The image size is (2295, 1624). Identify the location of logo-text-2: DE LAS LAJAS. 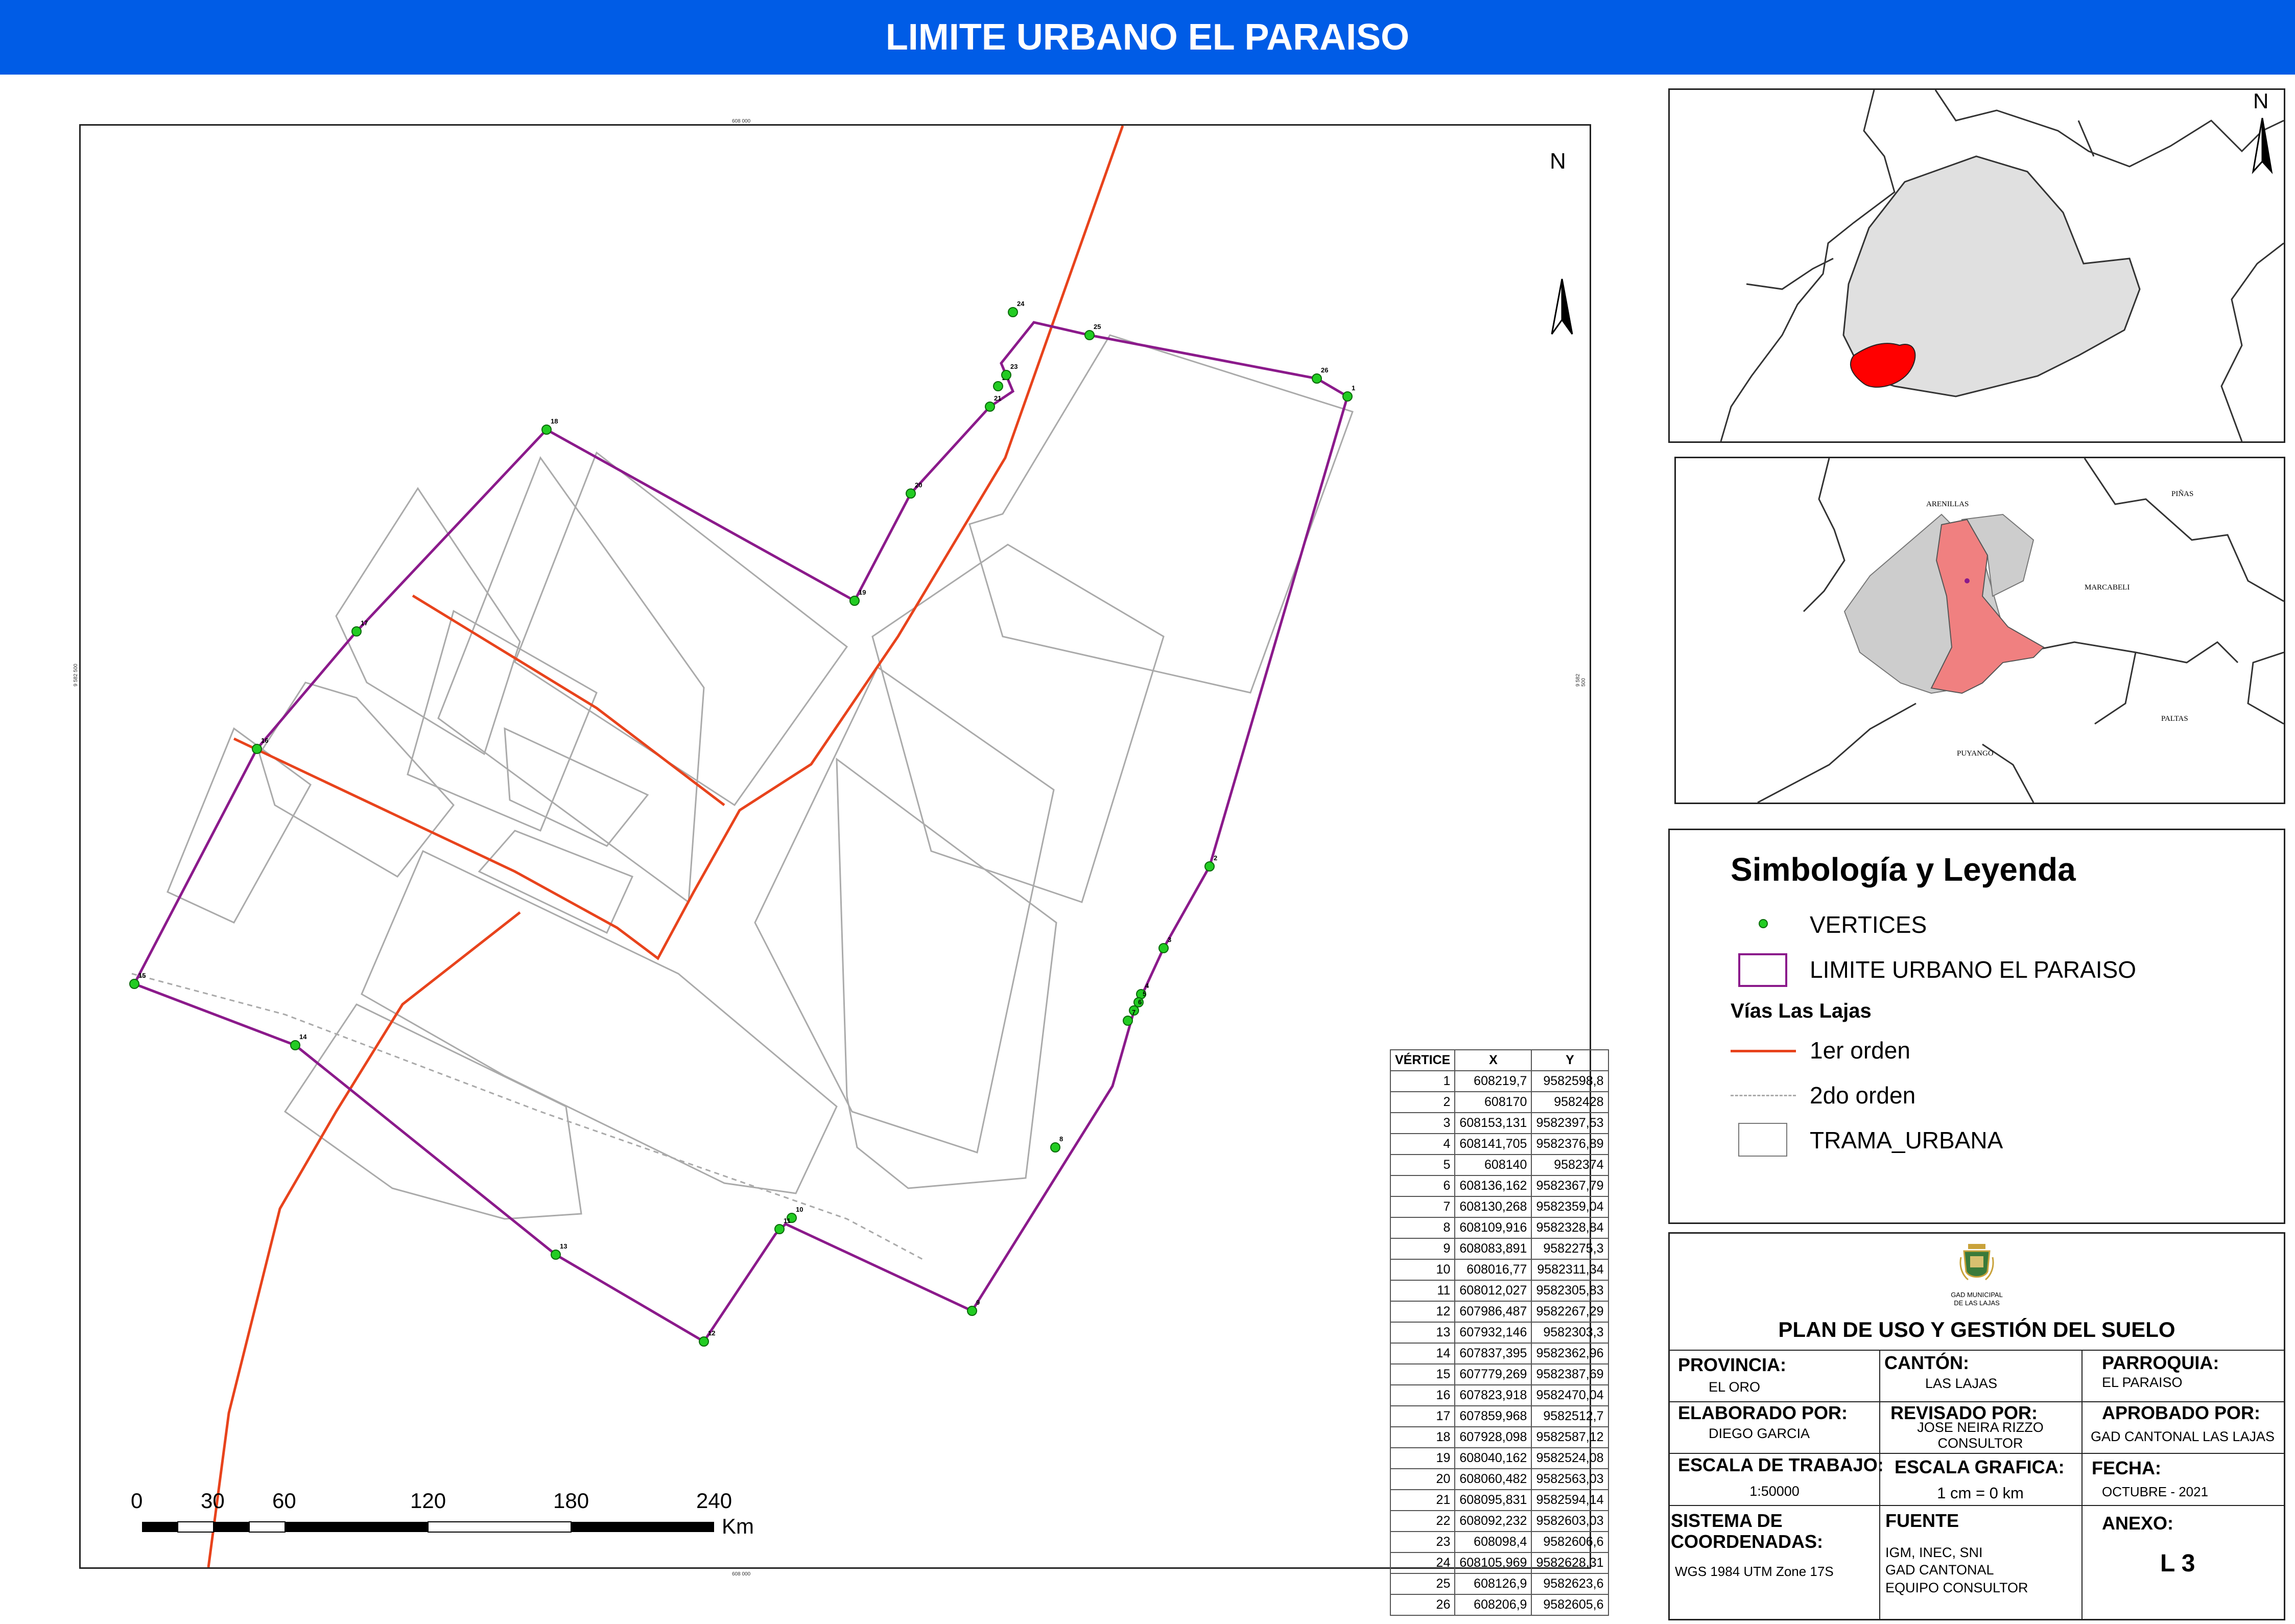
(1977, 1303).